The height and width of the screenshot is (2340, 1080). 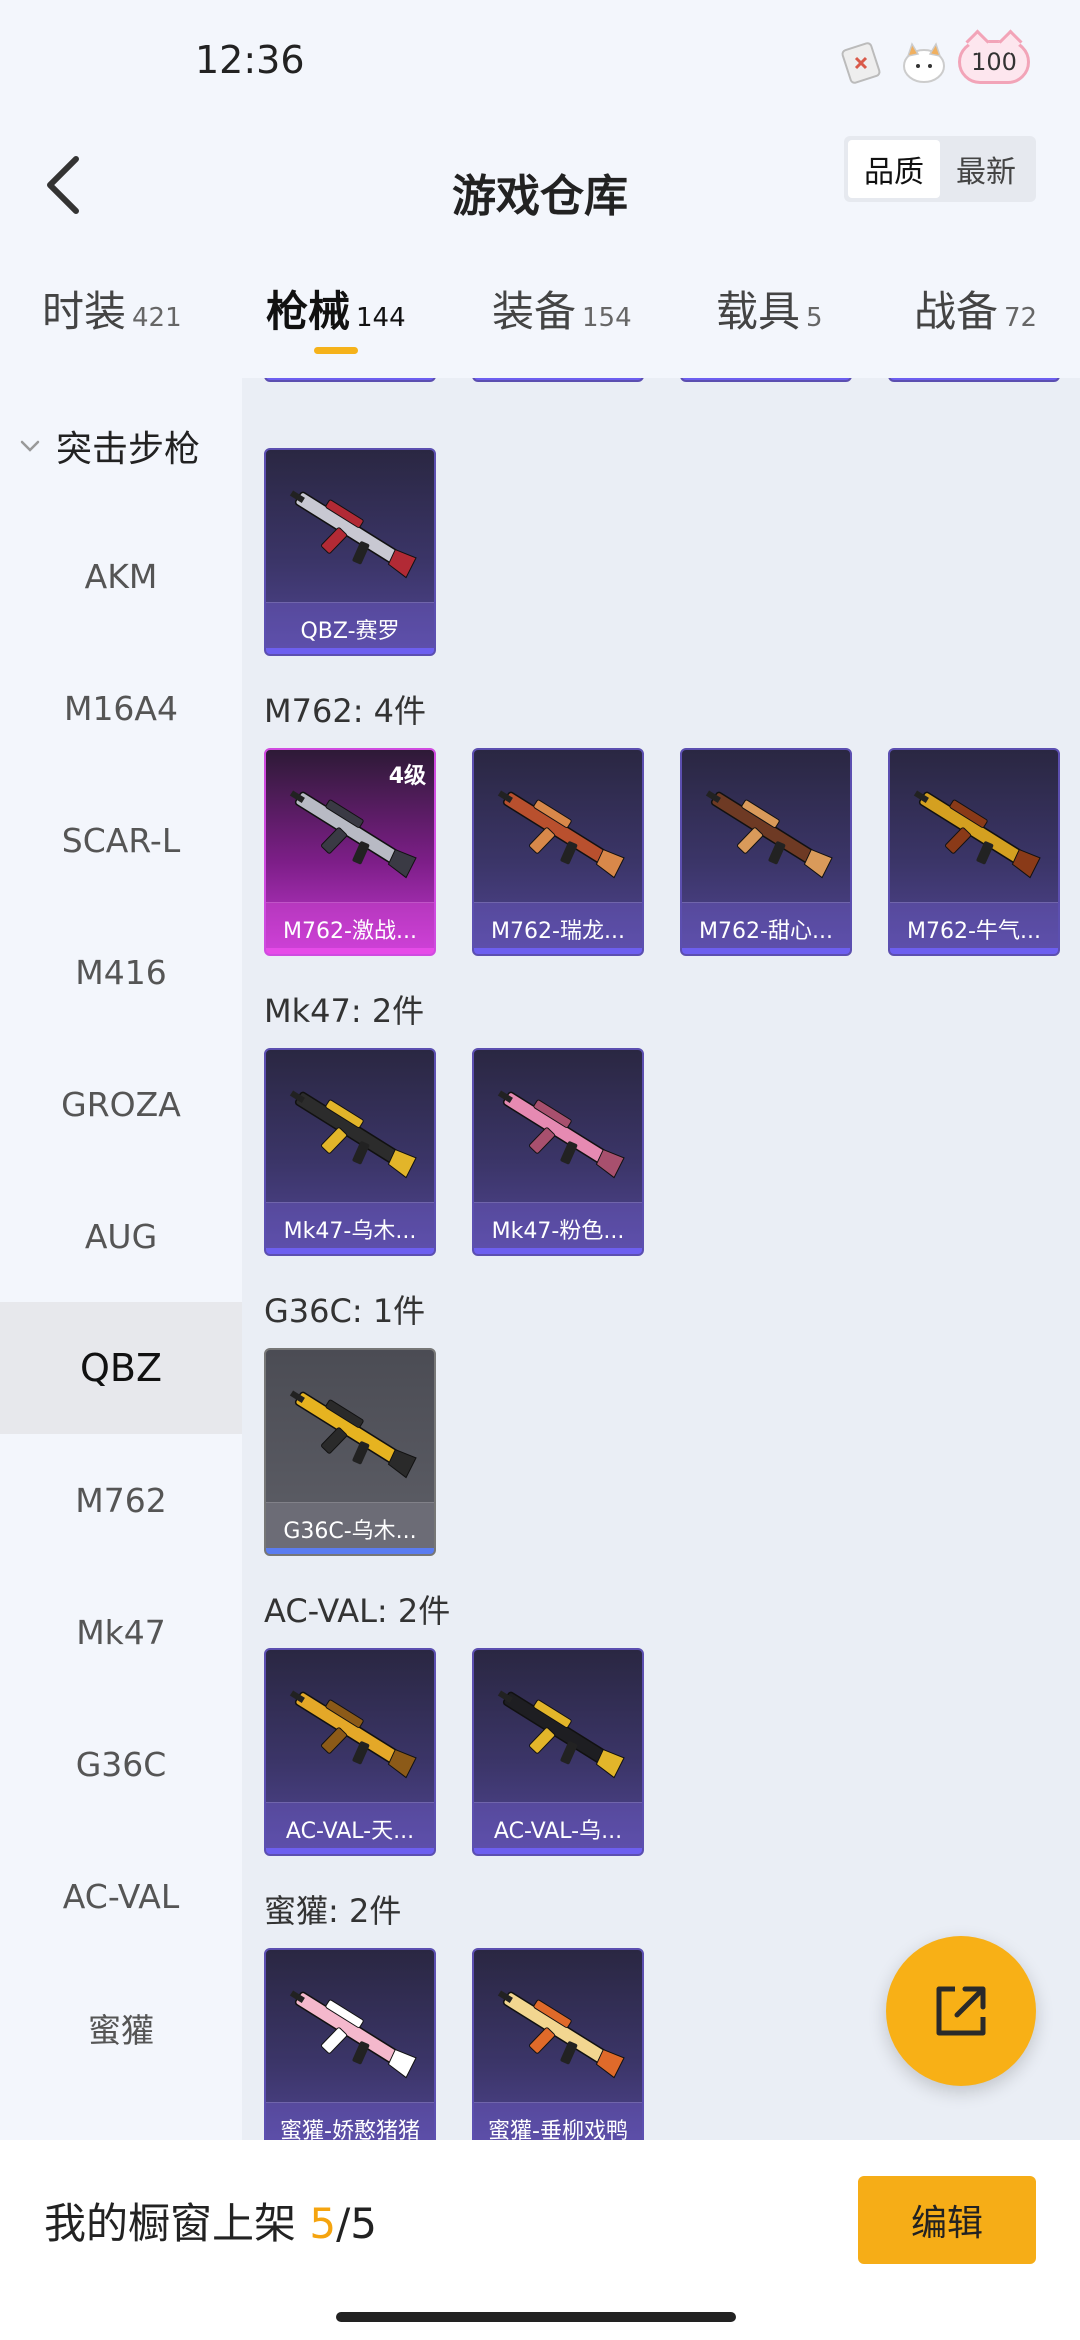 I want to click on battery-level: 100, so click(x=994, y=62).